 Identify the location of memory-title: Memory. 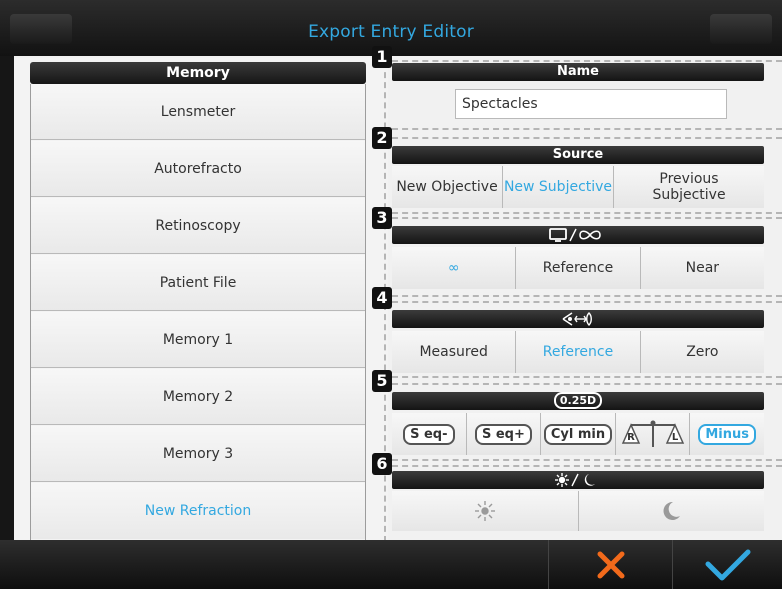
(198, 73).